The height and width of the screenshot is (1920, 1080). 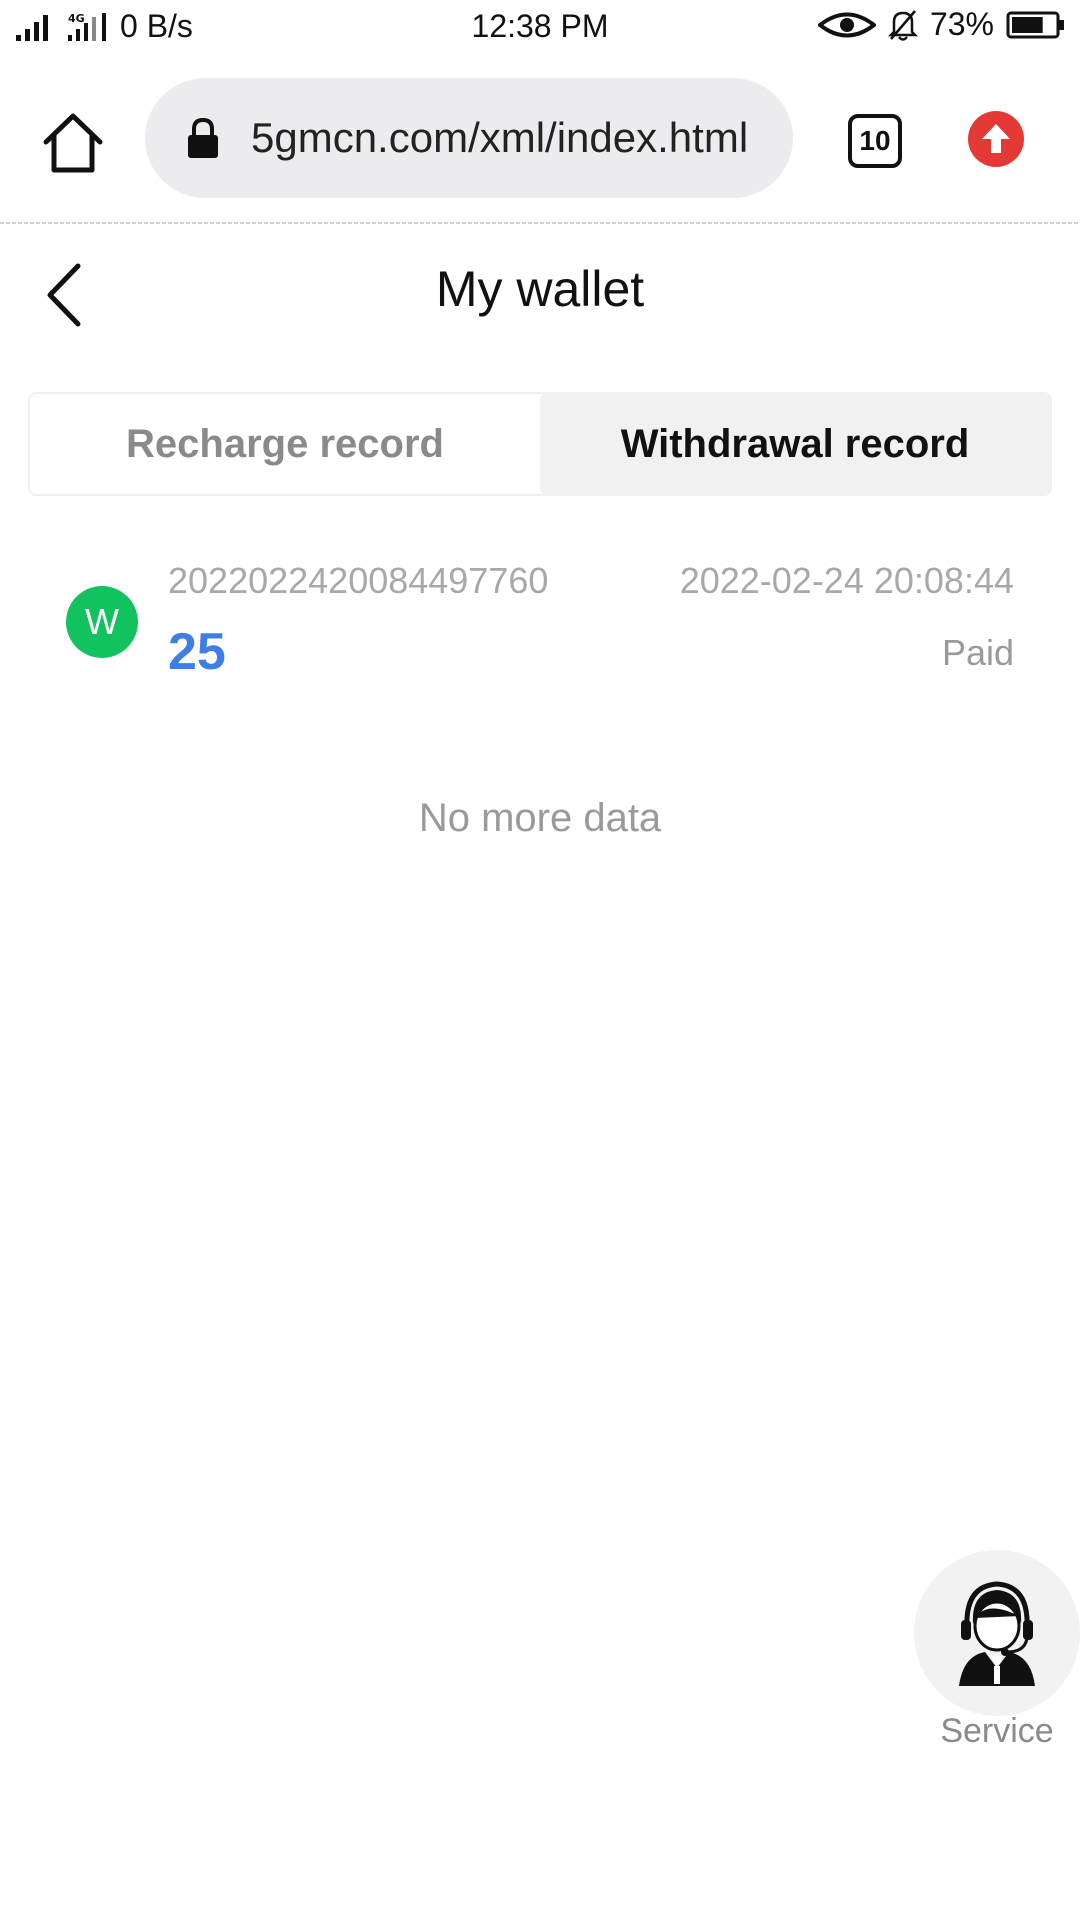 What do you see at coordinates (358, 580) in the screenshot?
I see `order-id: 2022022420084497760` at bounding box center [358, 580].